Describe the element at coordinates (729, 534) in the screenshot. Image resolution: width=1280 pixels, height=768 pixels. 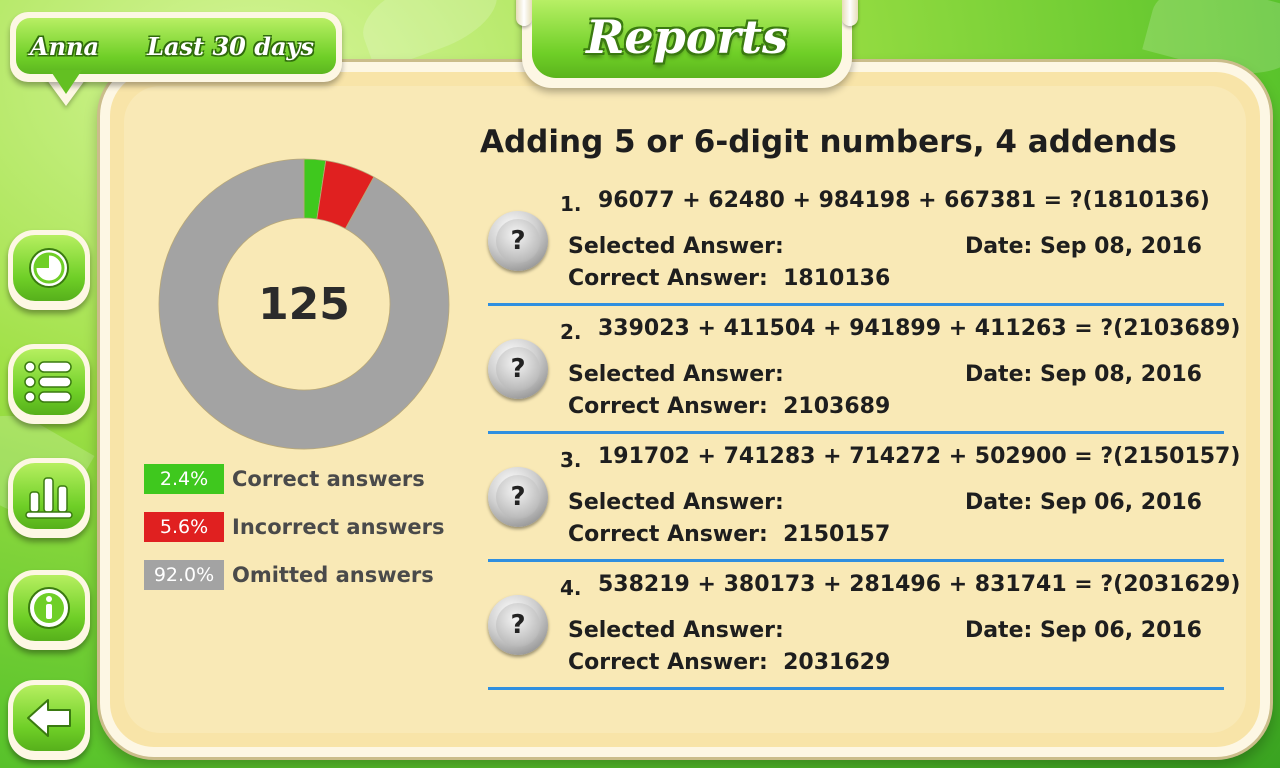
I see `correct-answer: Correct Answer: 2150157` at that location.